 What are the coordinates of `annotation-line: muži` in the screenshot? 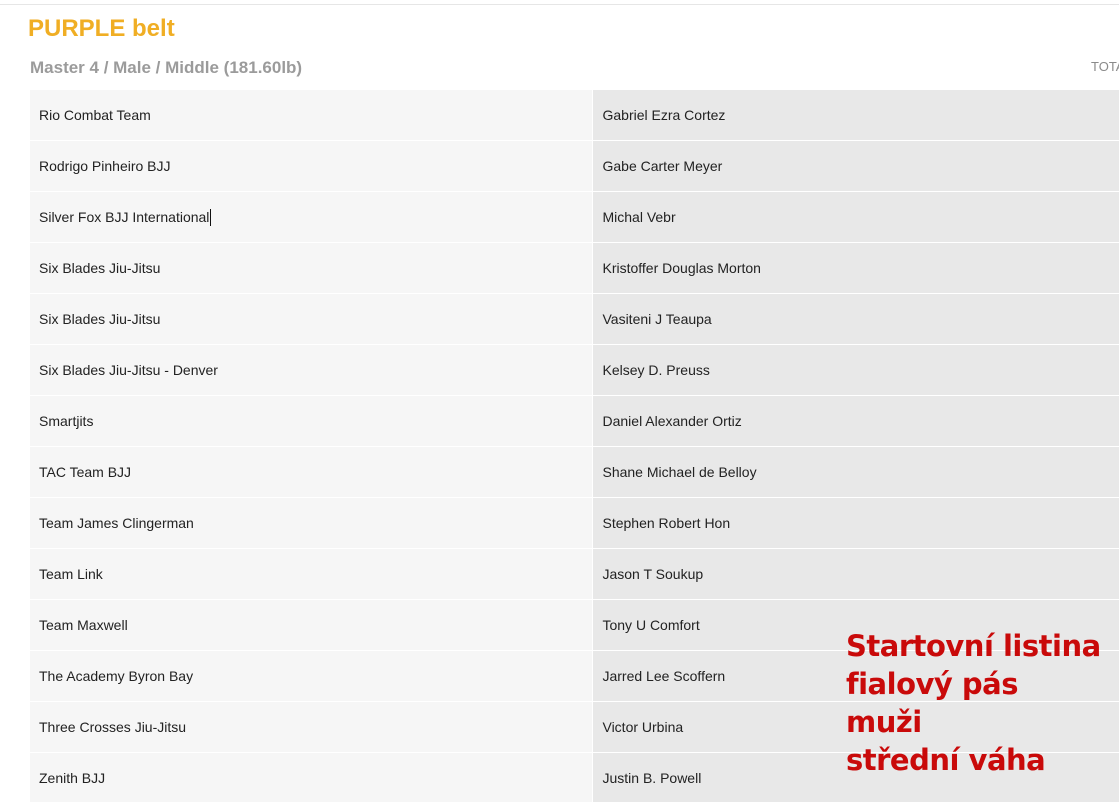 It's located at (884, 722).